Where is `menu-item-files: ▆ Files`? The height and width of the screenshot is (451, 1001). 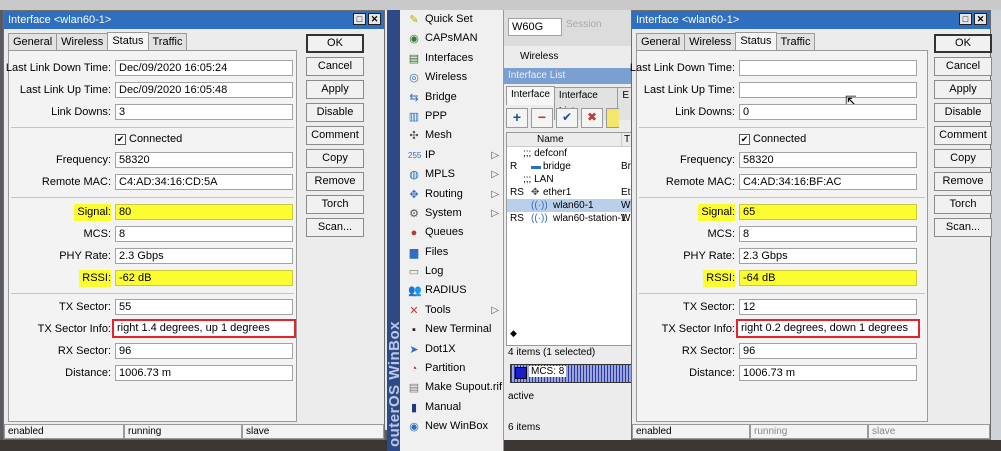 menu-item-files: ▆ Files is located at coordinates (451, 252).